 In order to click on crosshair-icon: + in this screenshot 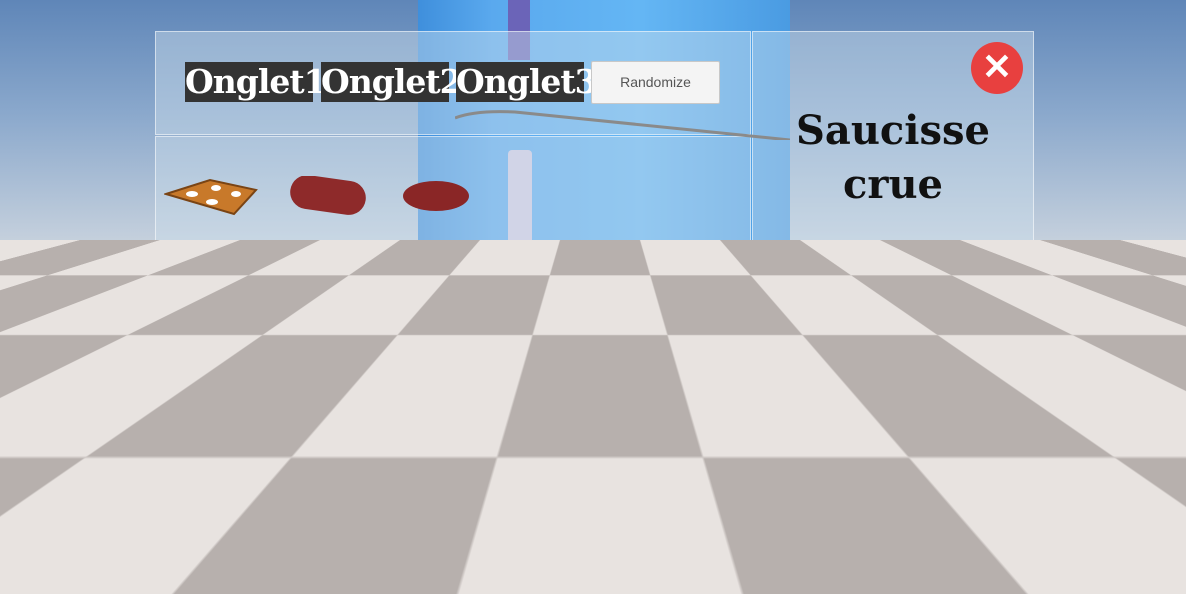, I will do `click(594, 296)`.